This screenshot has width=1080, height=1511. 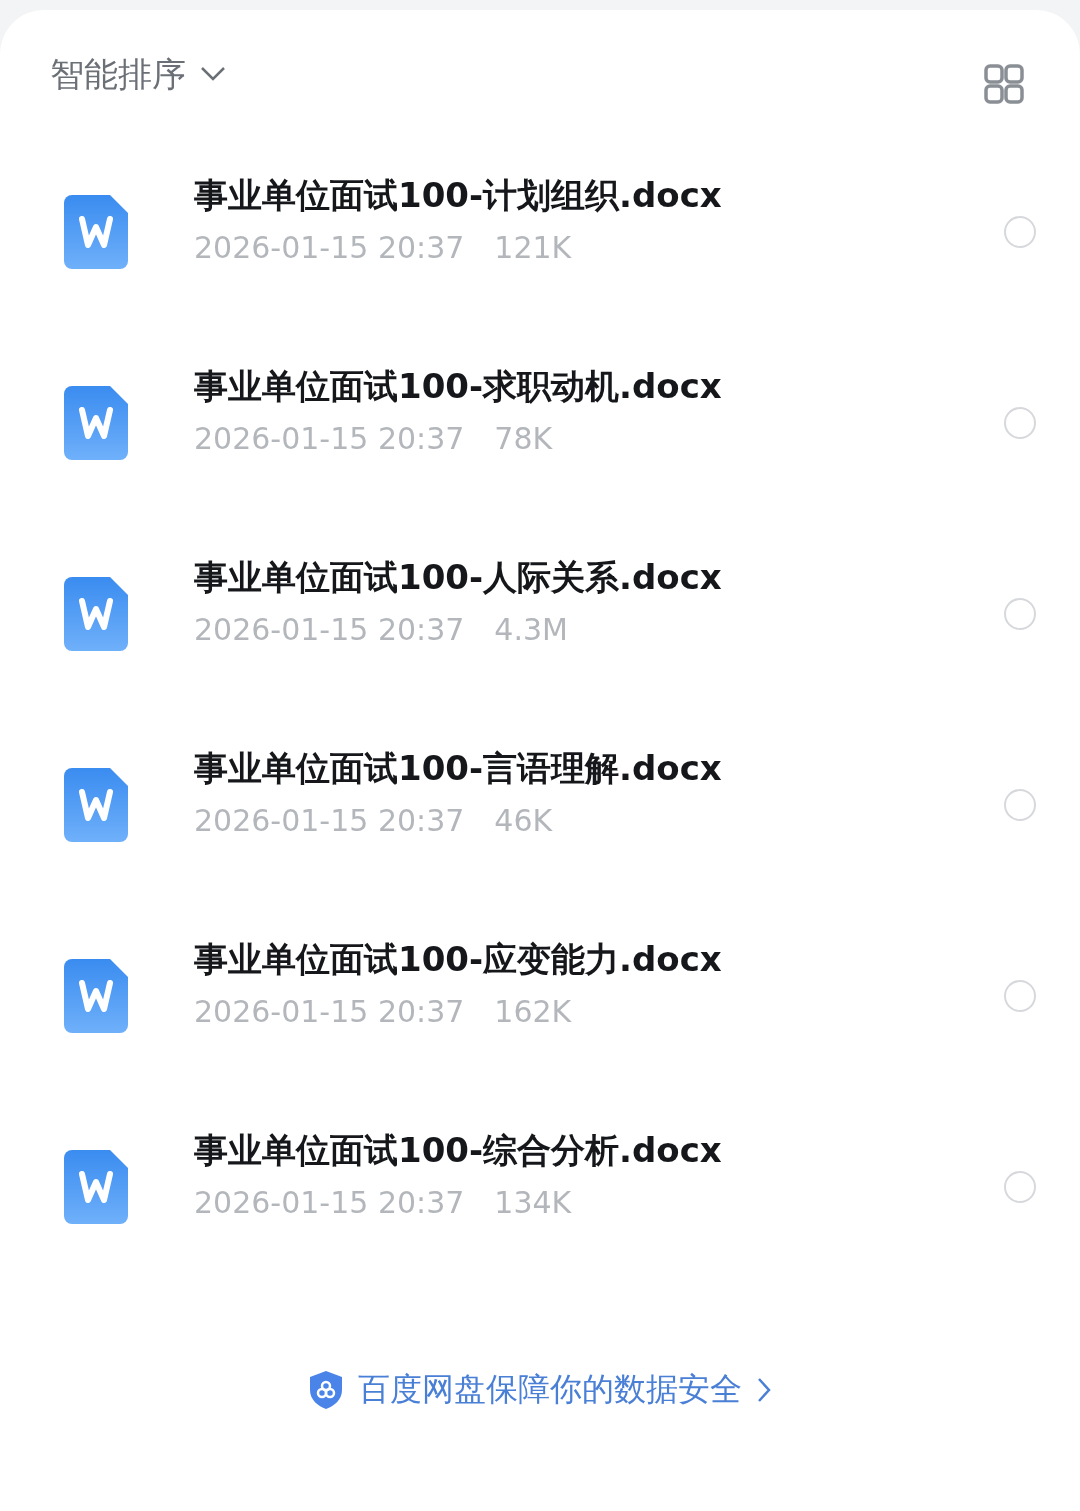 What do you see at coordinates (1004, 84) in the screenshot?
I see `grid-view-icon` at bounding box center [1004, 84].